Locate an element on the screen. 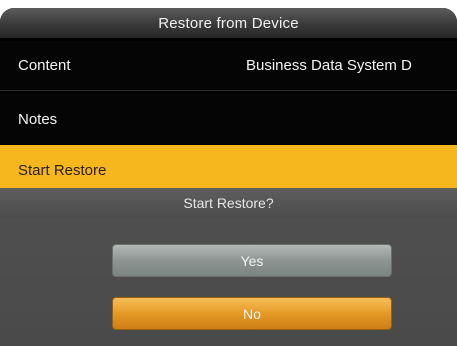  menu-item-label: Notes is located at coordinates (38, 119).